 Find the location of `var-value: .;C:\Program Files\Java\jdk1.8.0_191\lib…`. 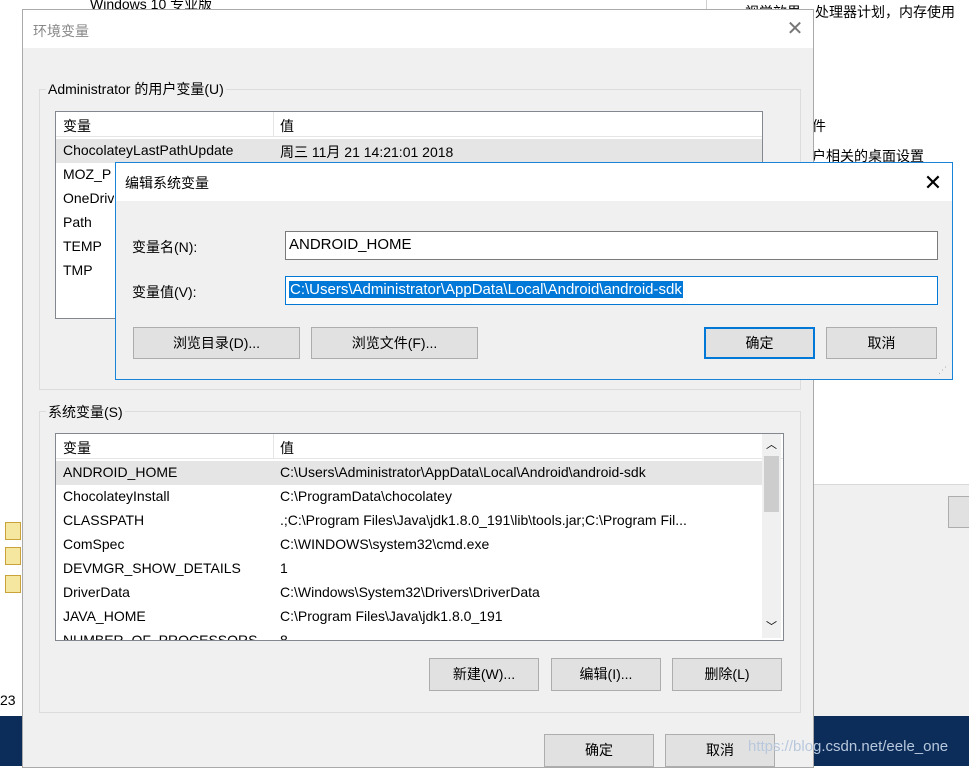

var-value: .;C:\Program Files\Java\jdk1.8.0_191\lib… is located at coordinates (483, 520).